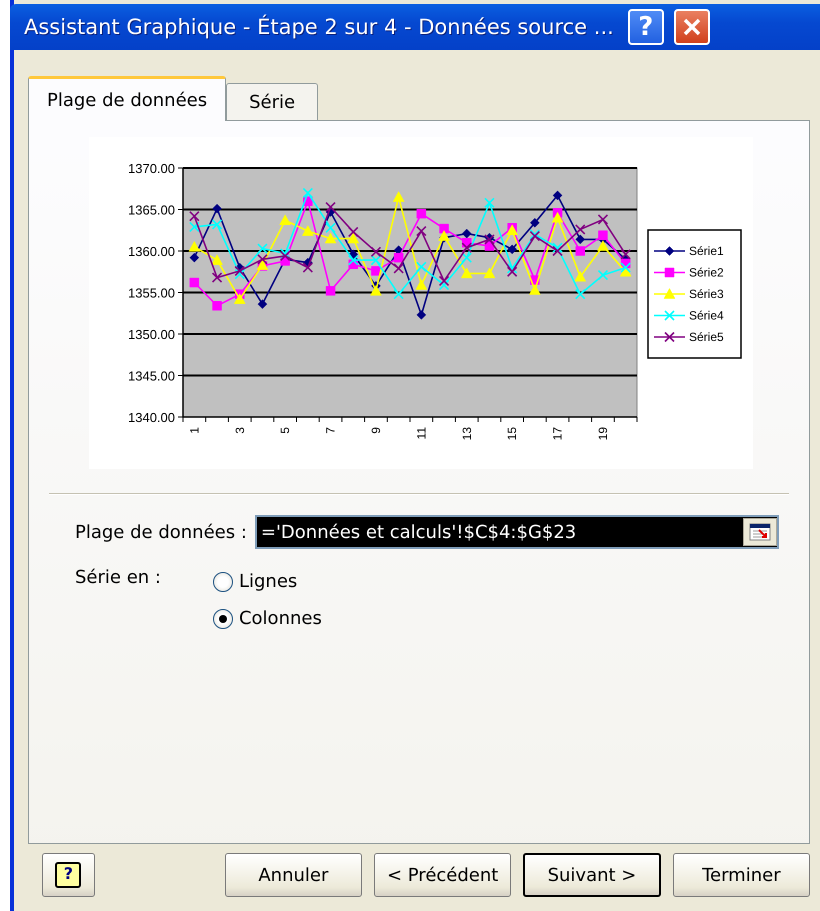 The height and width of the screenshot is (911, 820). I want to click on radio-label: Colonnes, so click(280, 618).